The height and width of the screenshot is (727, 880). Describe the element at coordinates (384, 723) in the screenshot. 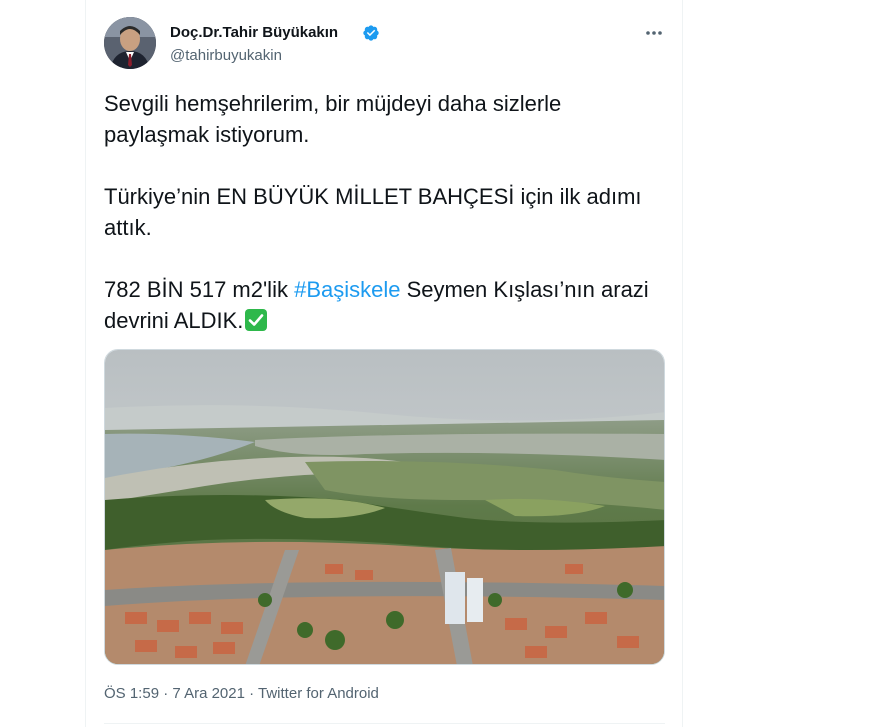

I see `divider` at that location.